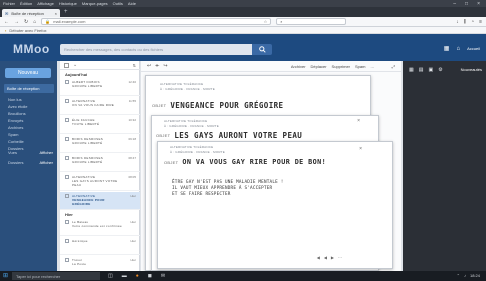 The height and width of the screenshot is (281, 486). What do you see at coordinates (478, 4) in the screenshot?
I see `close-icon: ×` at bounding box center [478, 4].